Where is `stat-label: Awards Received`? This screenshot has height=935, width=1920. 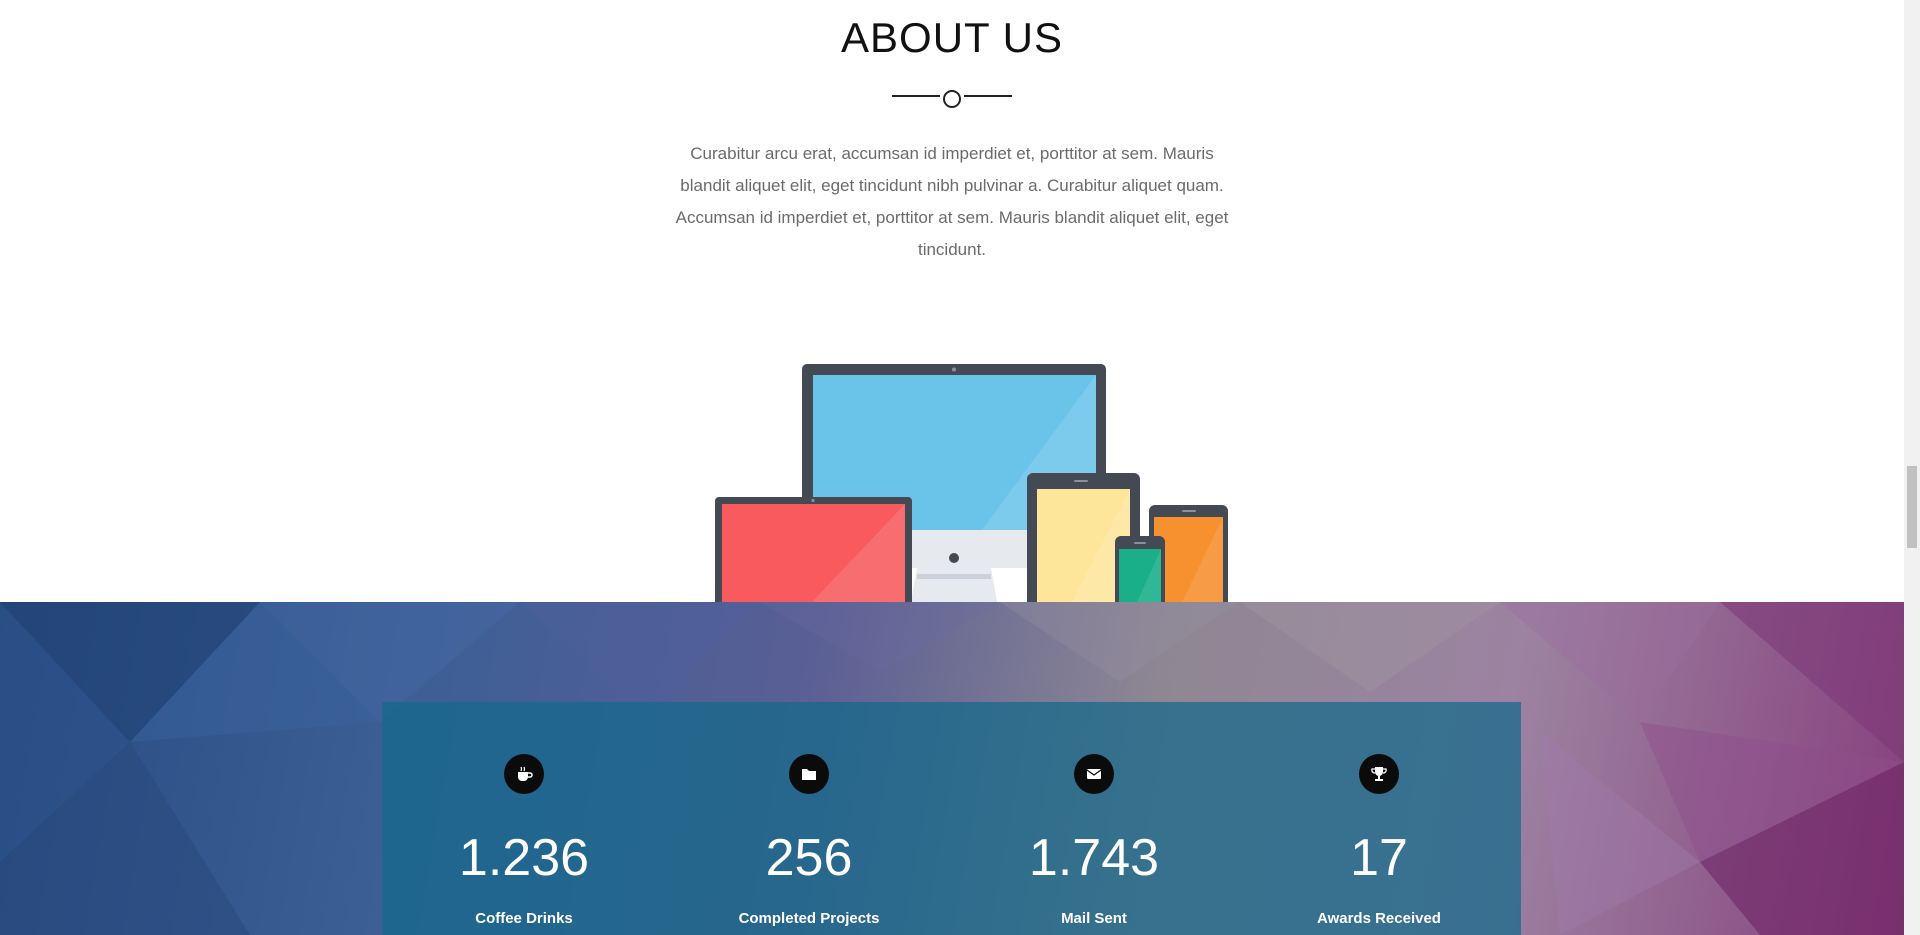
stat-label: Awards Received is located at coordinates (1379, 918).